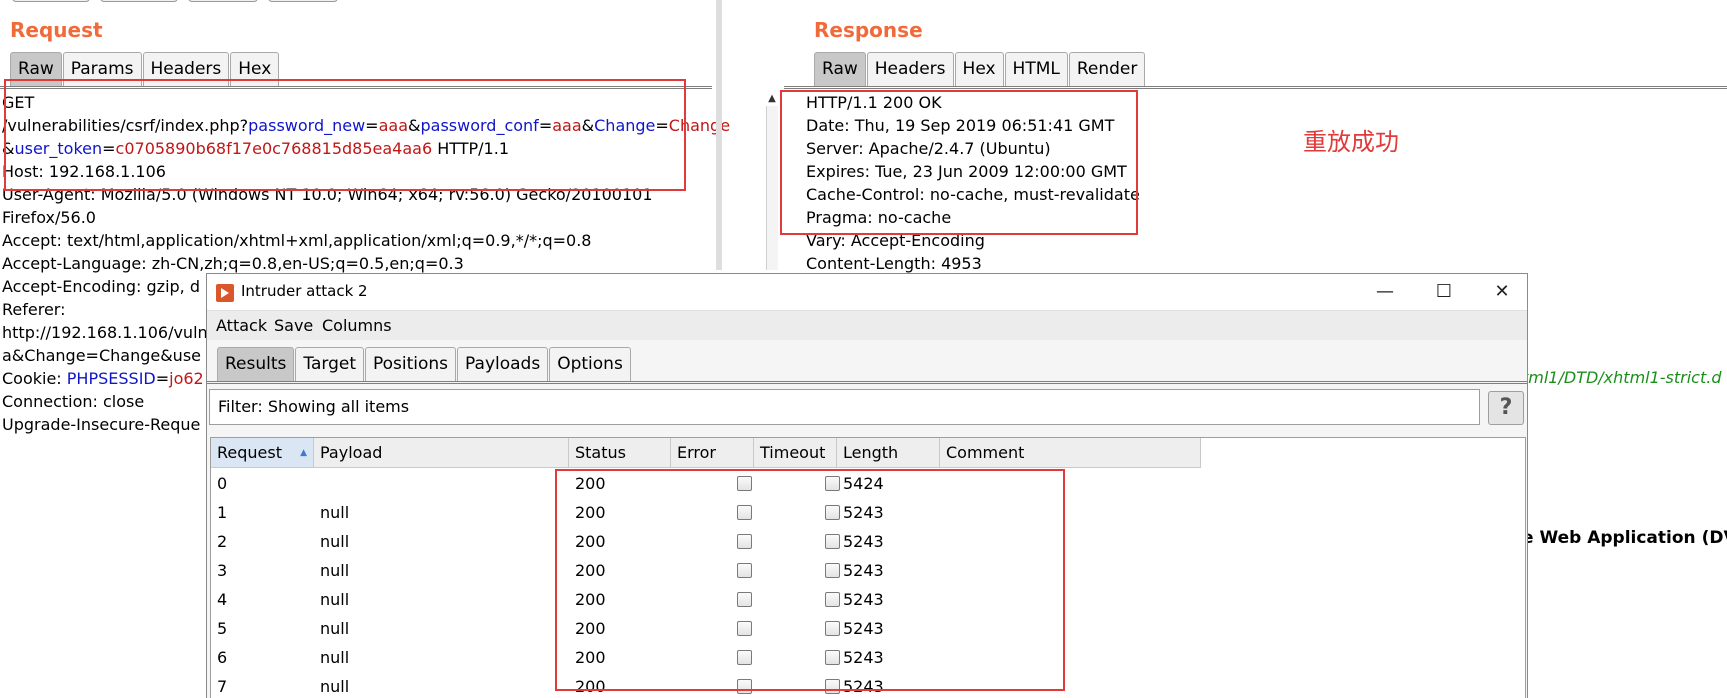 The height and width of the screenshot is (698, 1727). What do you see at coordinates (222, 512) in the screenshot?
I see `cell-request: 1` at bounding box center [222, 512].